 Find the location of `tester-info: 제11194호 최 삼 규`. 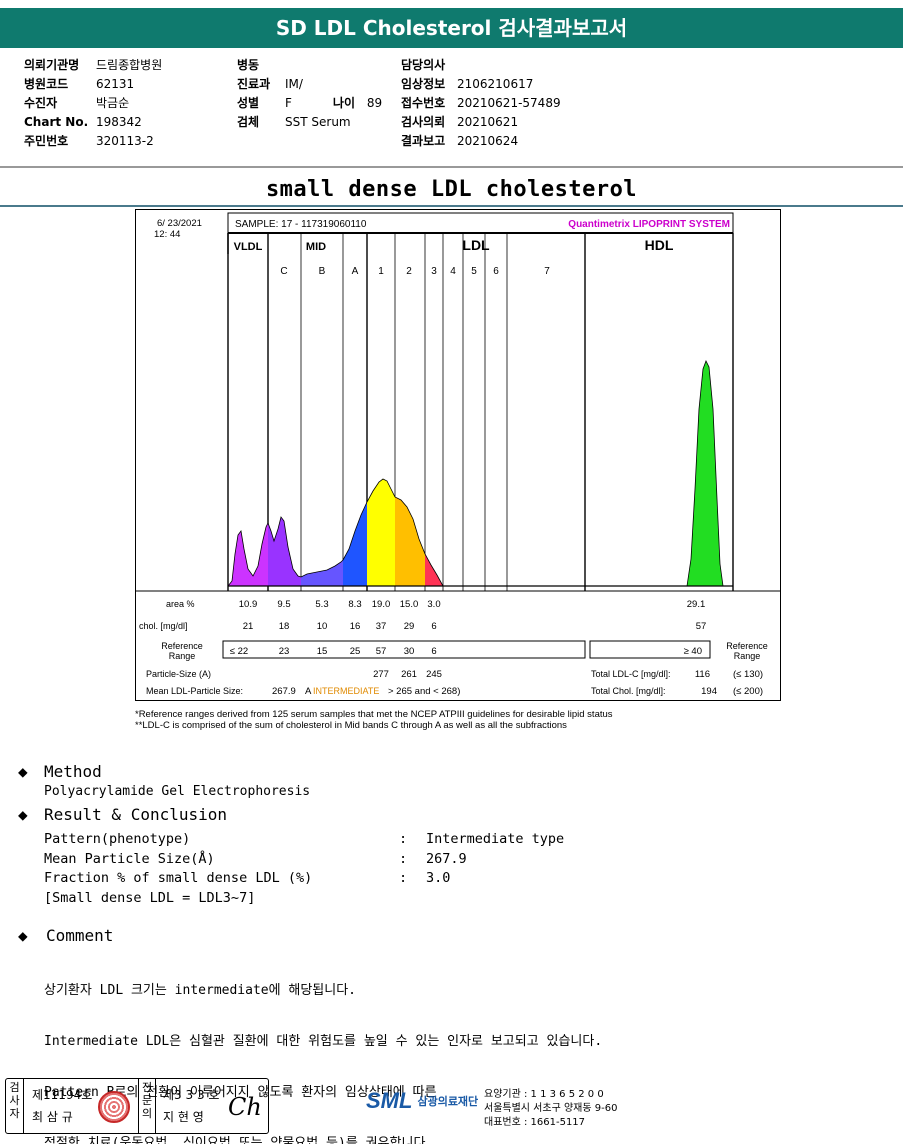

tester-info: 제11194호 최 삼 규 is located at coordinates (62, 1106).